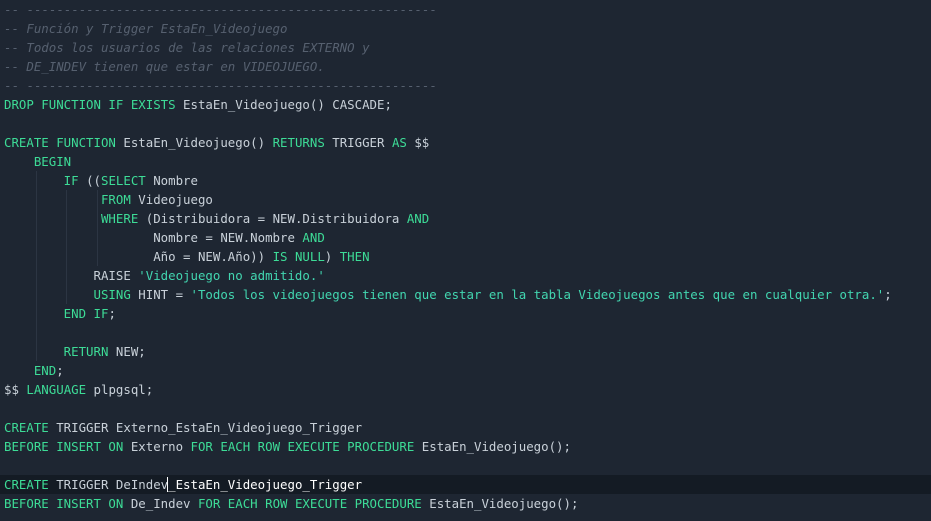  Describe the element at coordinates (64, 142) in the screenshot. I see `code-token: CREATE FUNCTION` at that location.